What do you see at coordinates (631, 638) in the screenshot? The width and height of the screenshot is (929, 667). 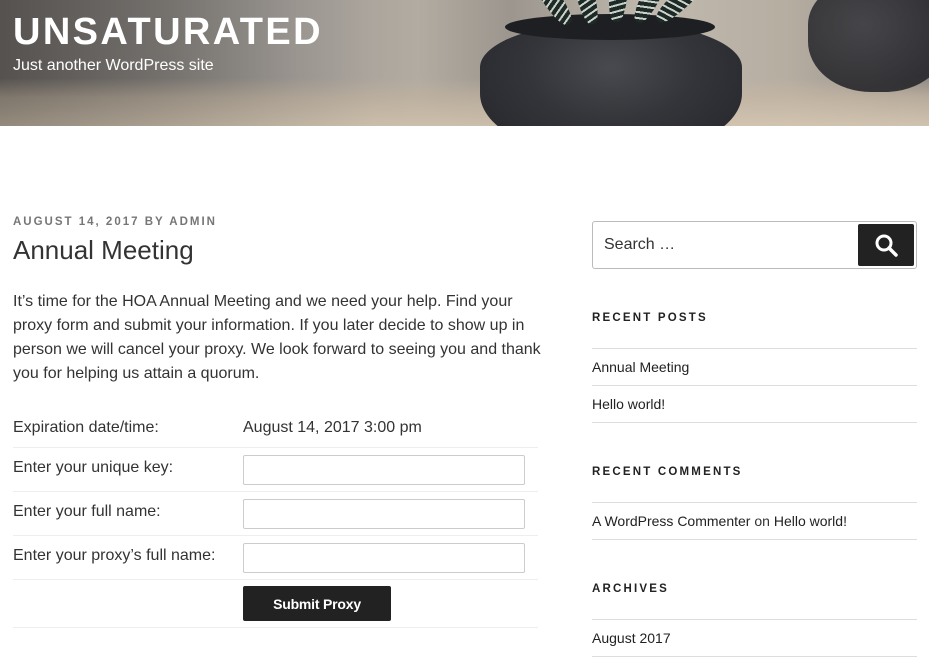 I see `archive-link: August 2017` at bounding box center [631, 638].